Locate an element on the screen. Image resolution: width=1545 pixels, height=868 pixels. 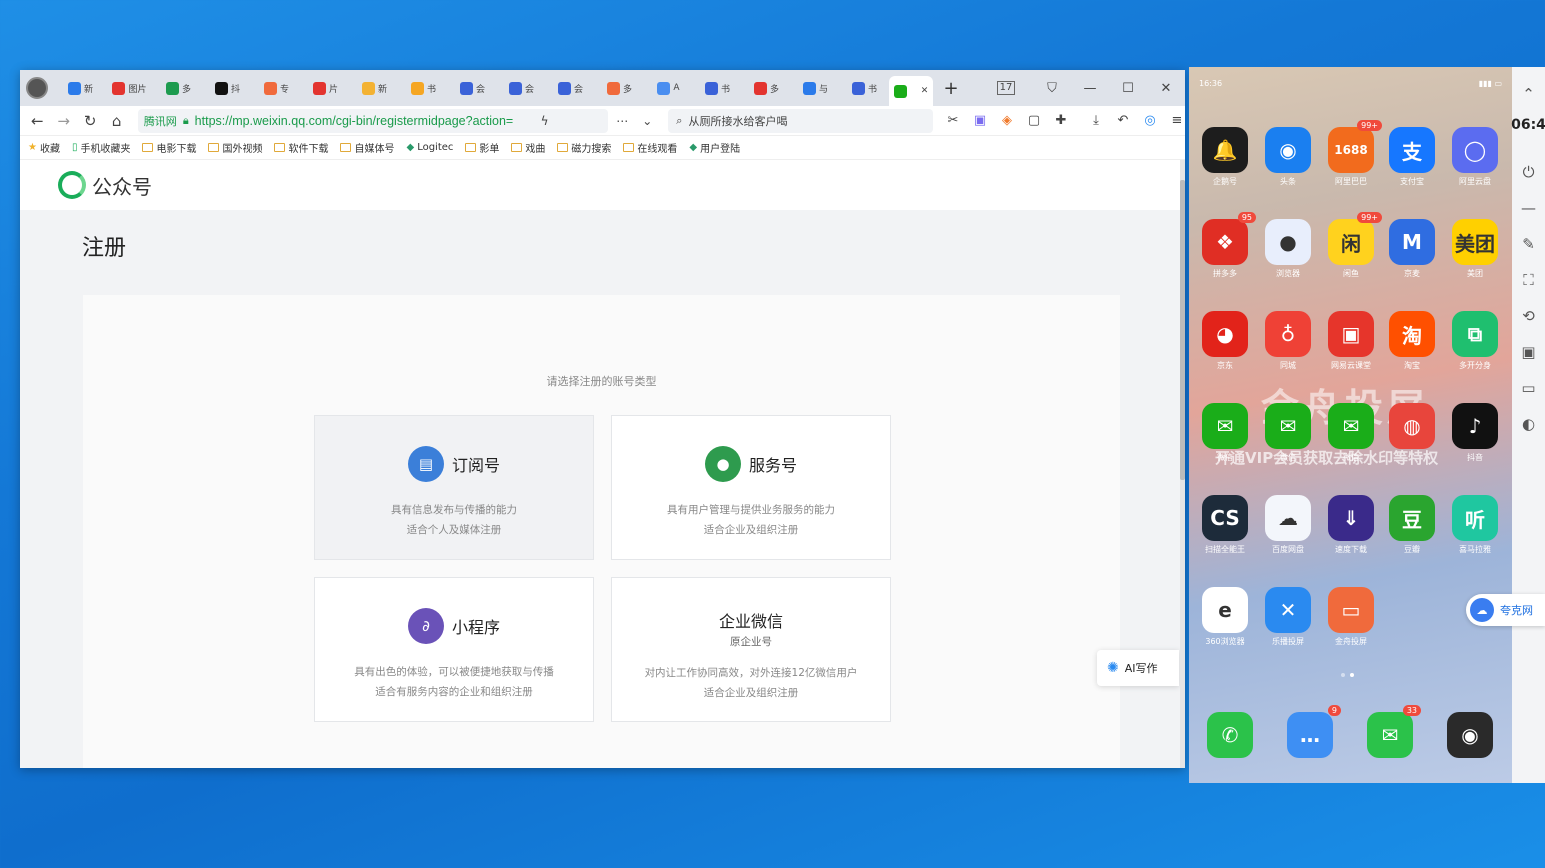
bookmark-item: 戏曲 is located at coordinates (528, 147).